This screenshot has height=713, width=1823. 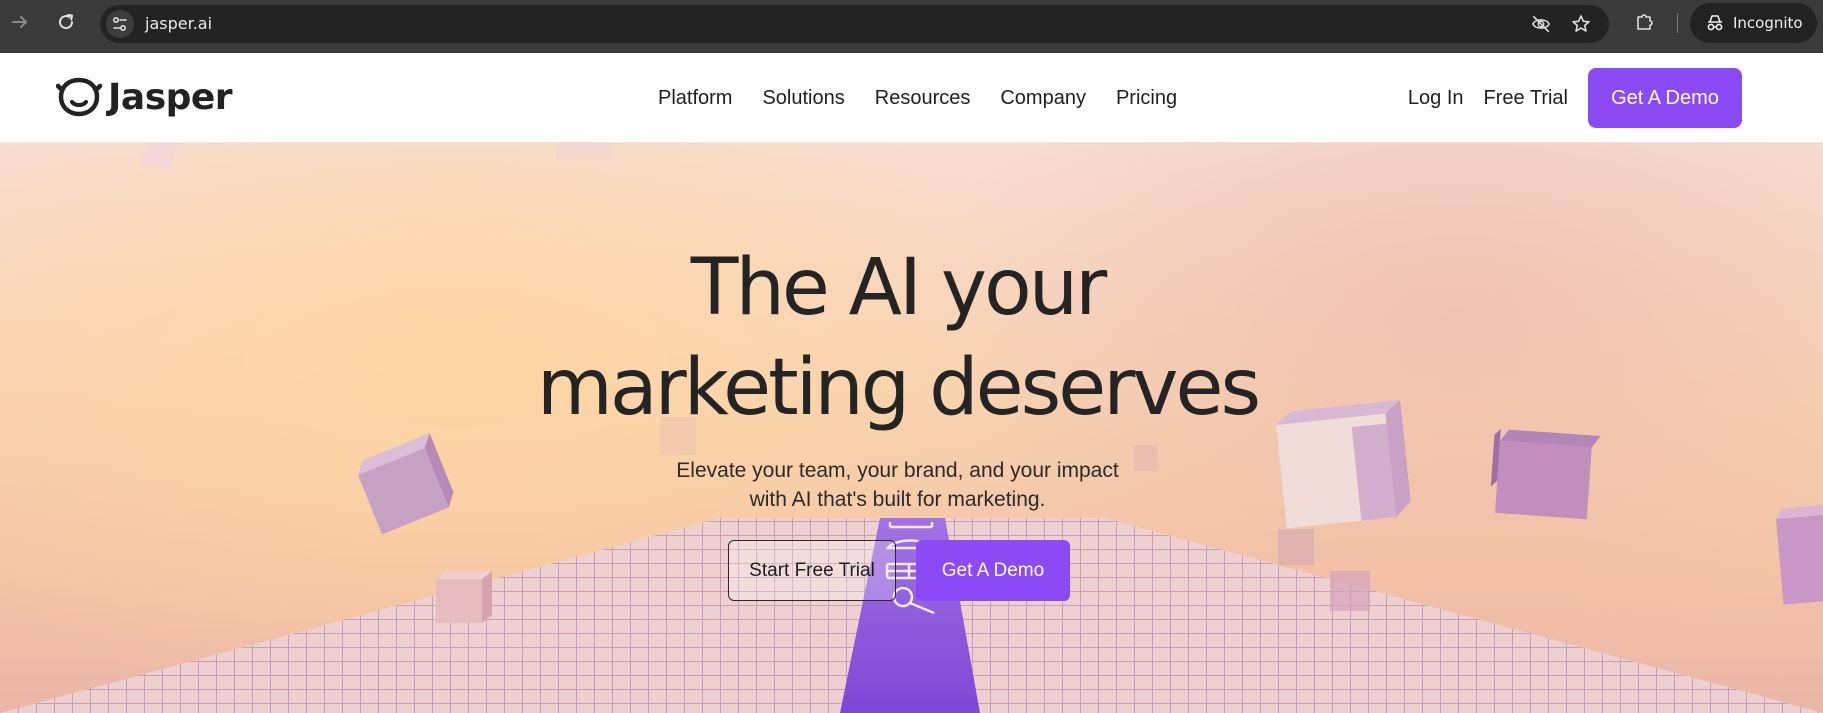 I want to click on address-bar: jasper.ai, so click(x=854, y=24).